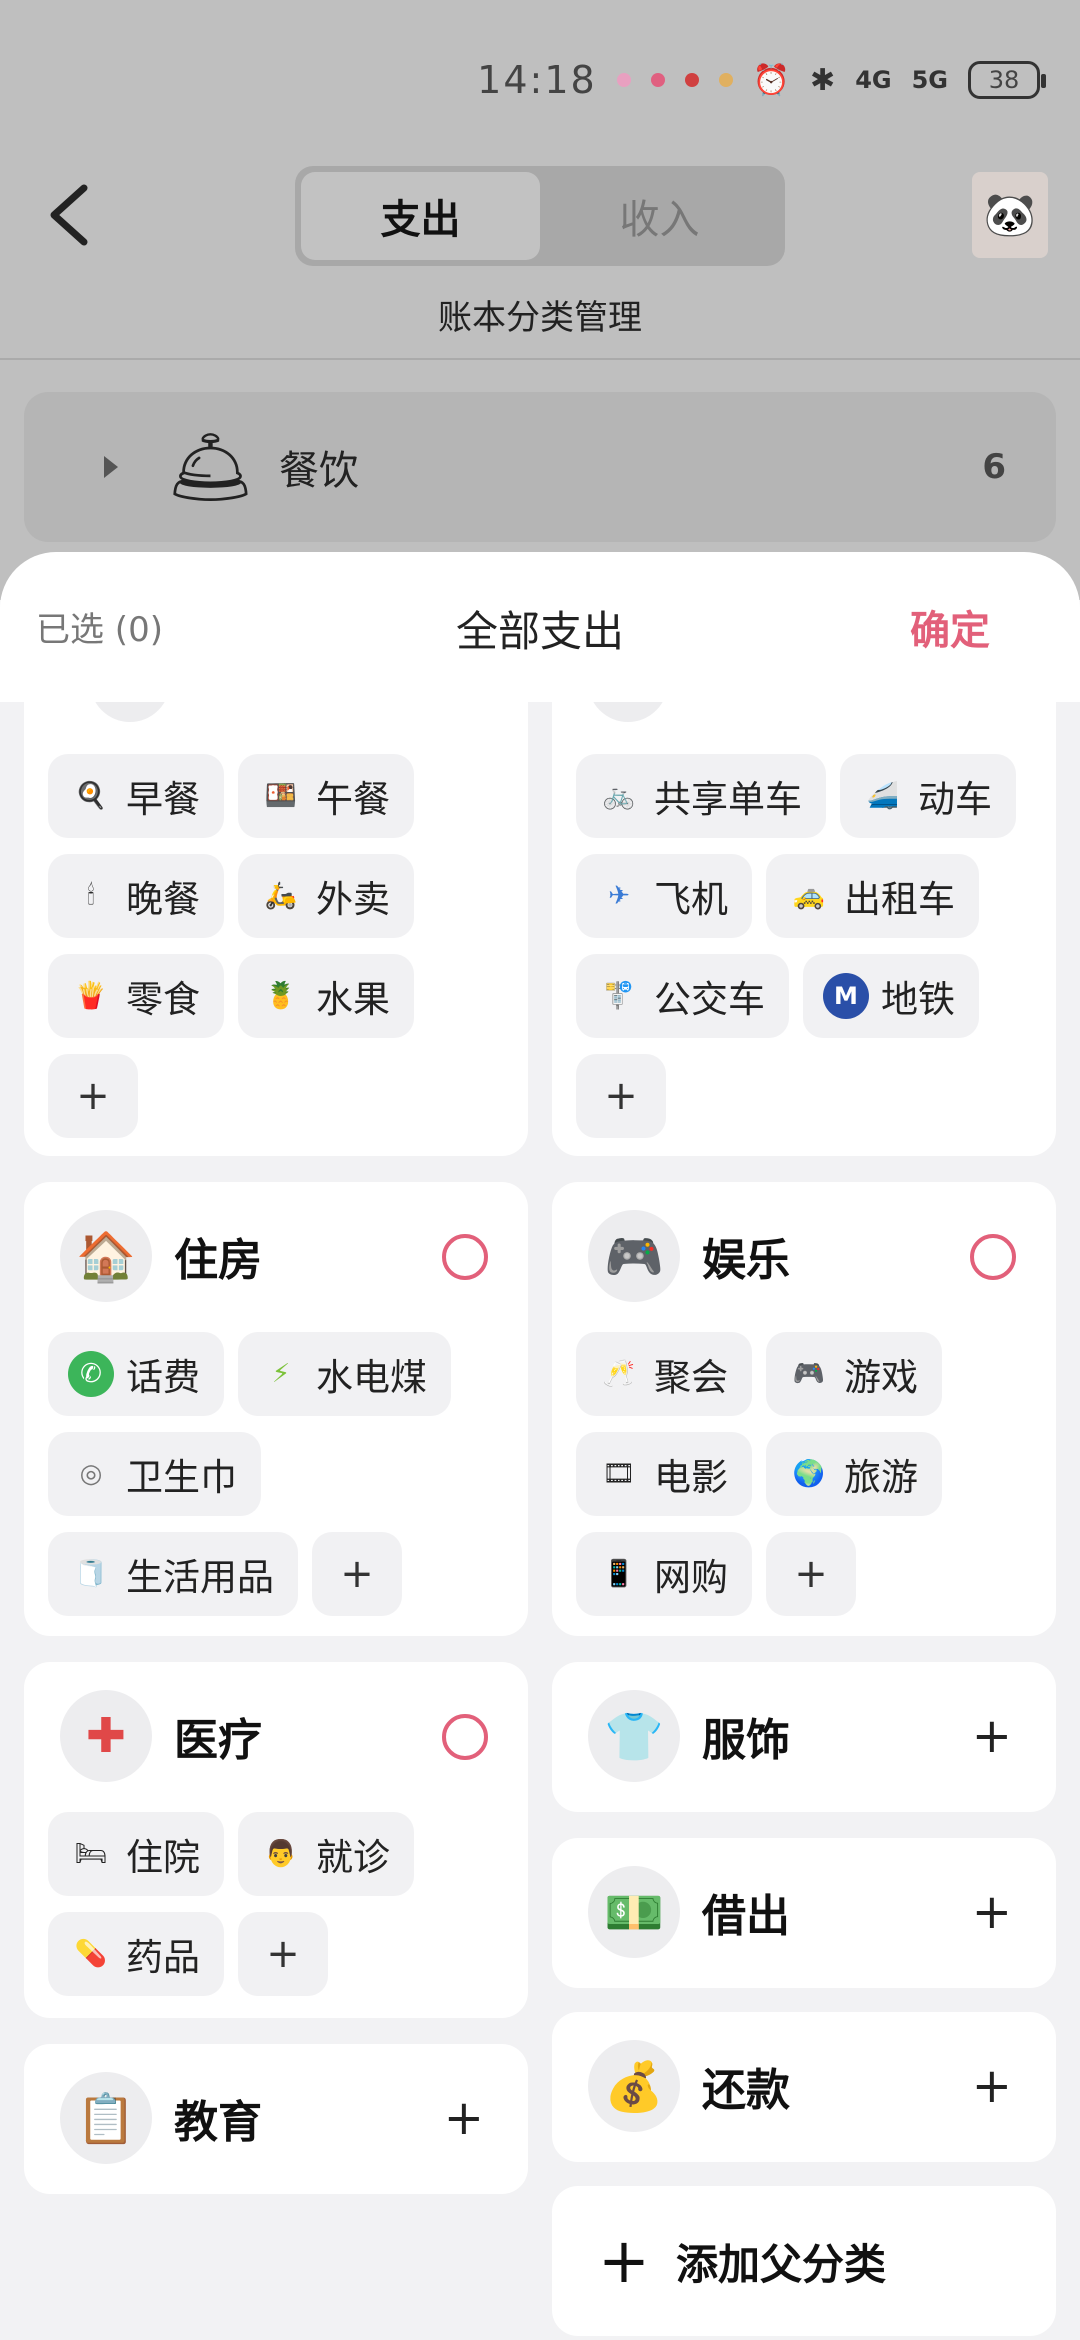  Describe the element at coordinates (809, 1474) in the screenshot. I see `travel-icon: 🌍` at that location.